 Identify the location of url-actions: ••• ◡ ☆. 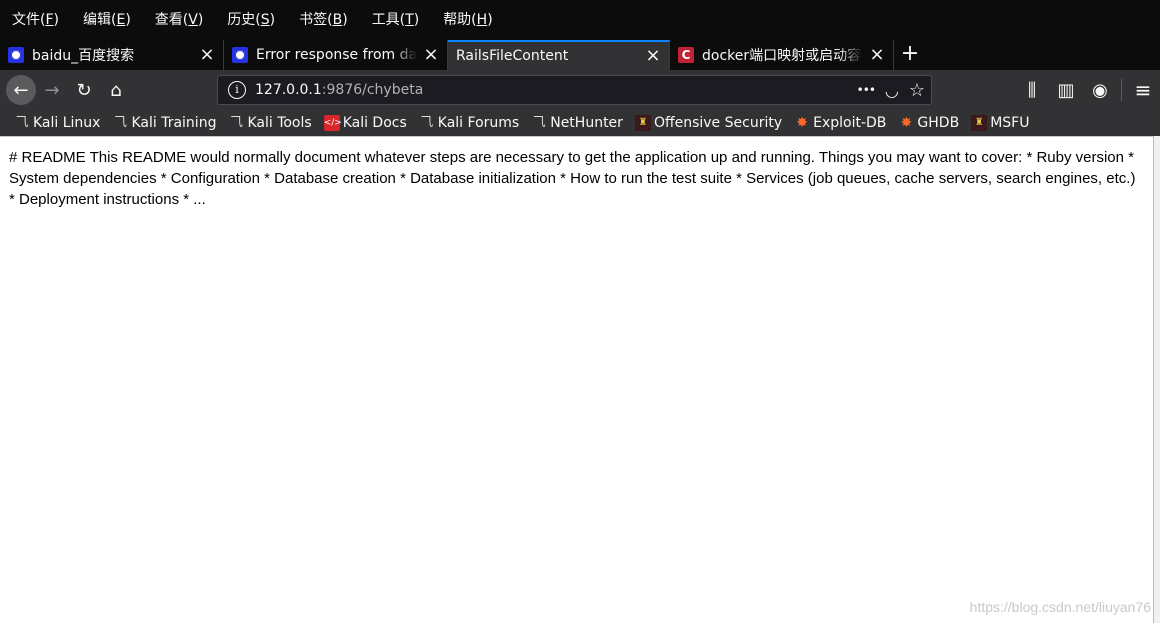
(891, 90).